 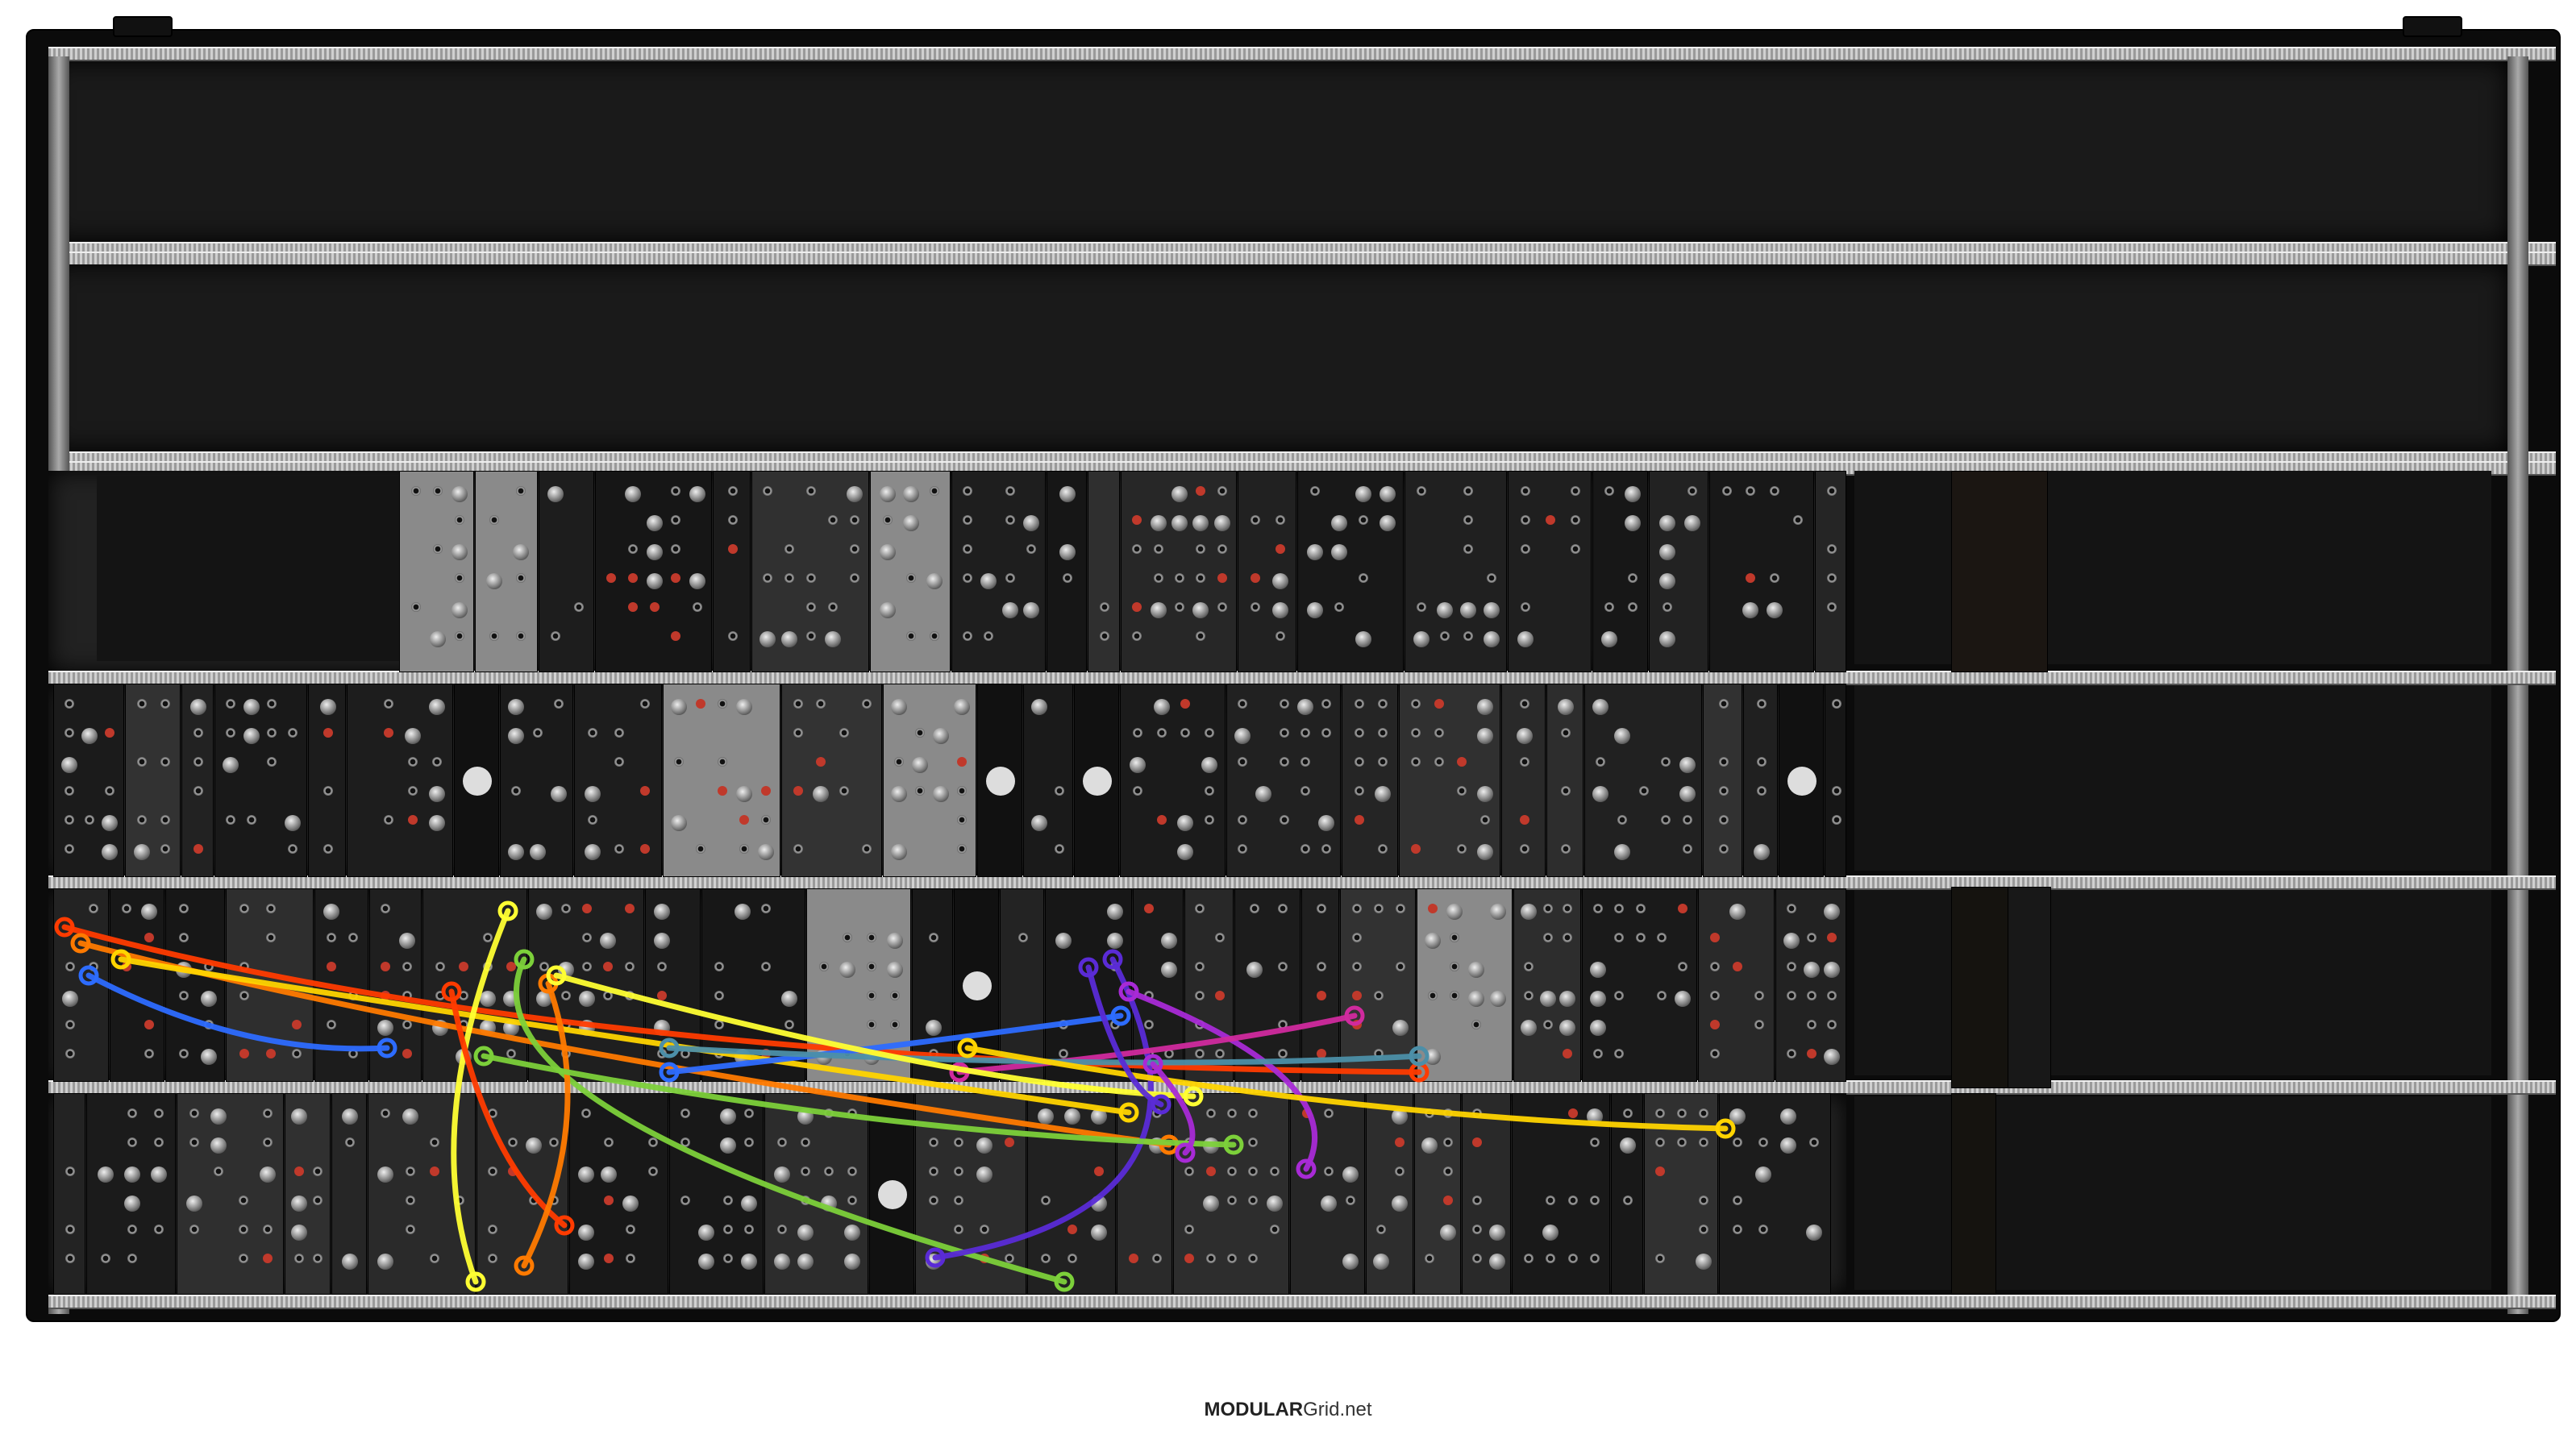 I want to click on brand-bold: MODULAR, so click(x=1254, y=1410).